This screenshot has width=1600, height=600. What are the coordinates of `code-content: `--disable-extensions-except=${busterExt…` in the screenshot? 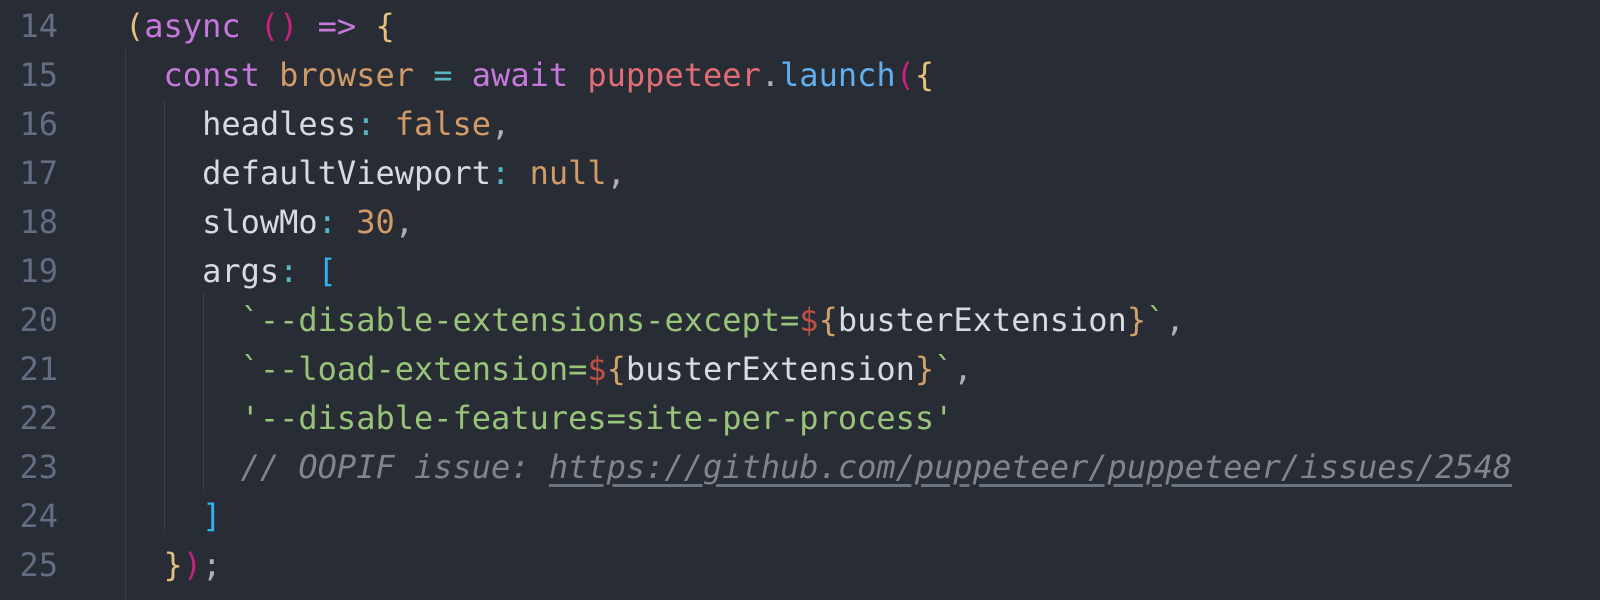 It's located at (655, 320).